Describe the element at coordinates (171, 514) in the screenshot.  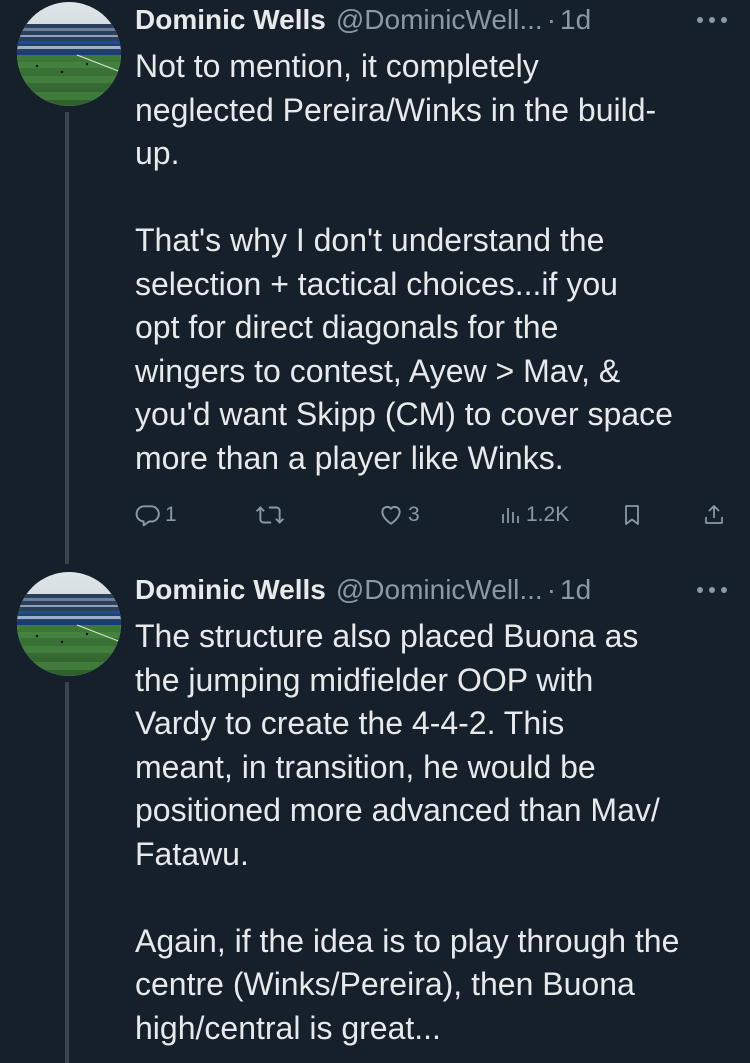
I see `reply-count: 1` at that location.